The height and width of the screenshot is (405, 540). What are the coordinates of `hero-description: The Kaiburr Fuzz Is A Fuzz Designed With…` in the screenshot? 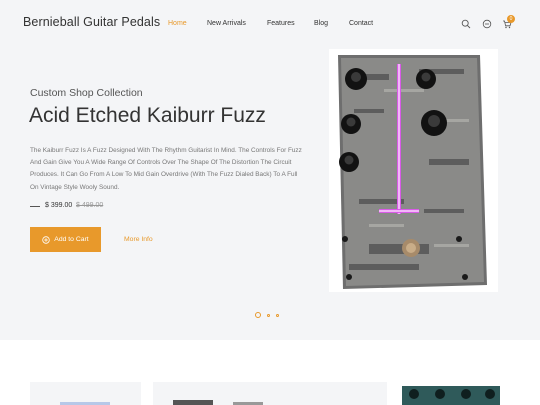 It's located at (166, 169).